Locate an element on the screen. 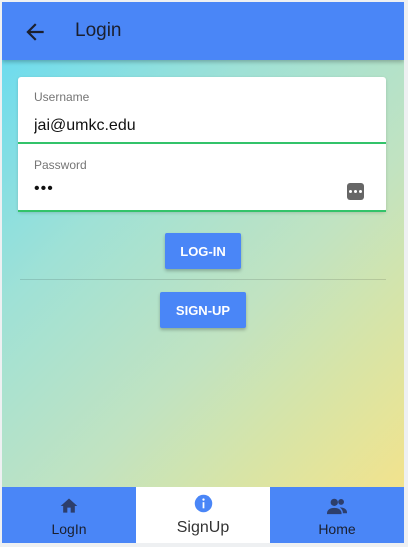  bottom-tab-bar: LogIn SignUp Home is located at coordinates (203, 515).